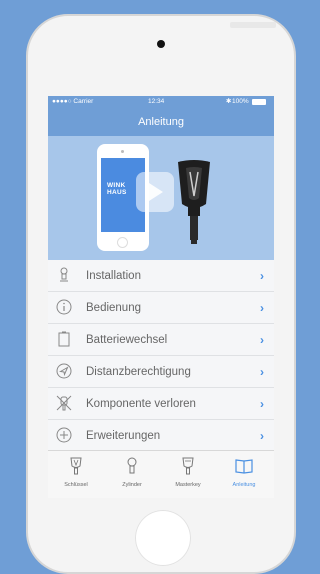 The height and width of the screenshot is (574, 320). I want to click on tab-zylinder: Zylinder, so click(132, 474).